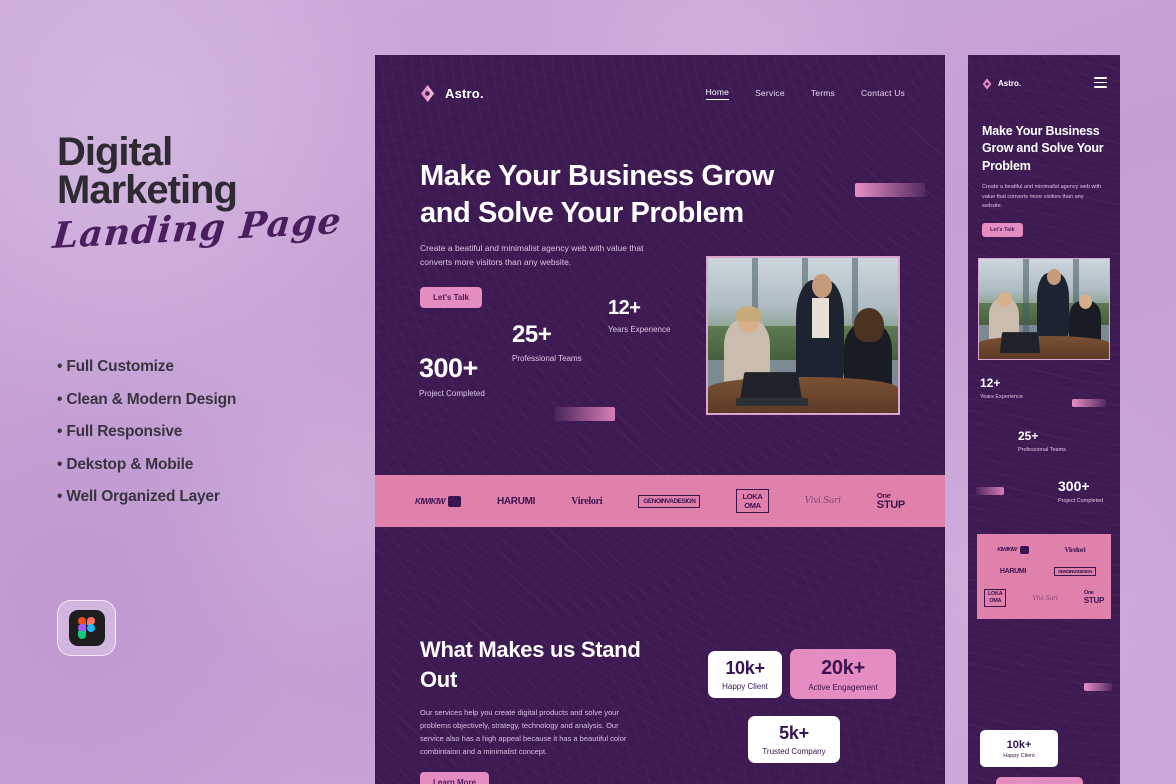  I want to click on page-title: Digital Marketing Landing Page, so click(197, 193).